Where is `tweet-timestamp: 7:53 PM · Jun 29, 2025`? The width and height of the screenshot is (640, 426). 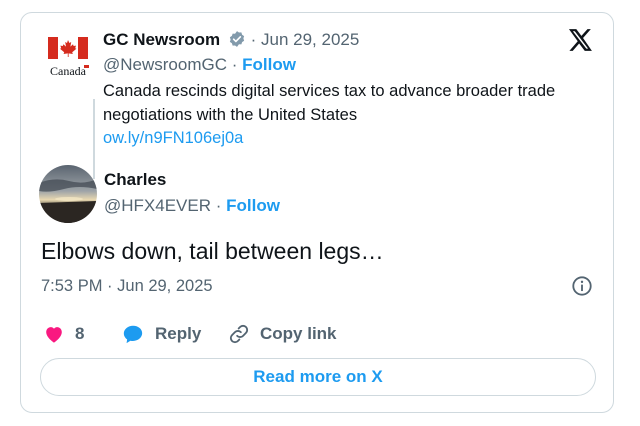 tweet-timestamp: 7:53 PM · Jun 29, 2025 is located at coordinates (127, 286).